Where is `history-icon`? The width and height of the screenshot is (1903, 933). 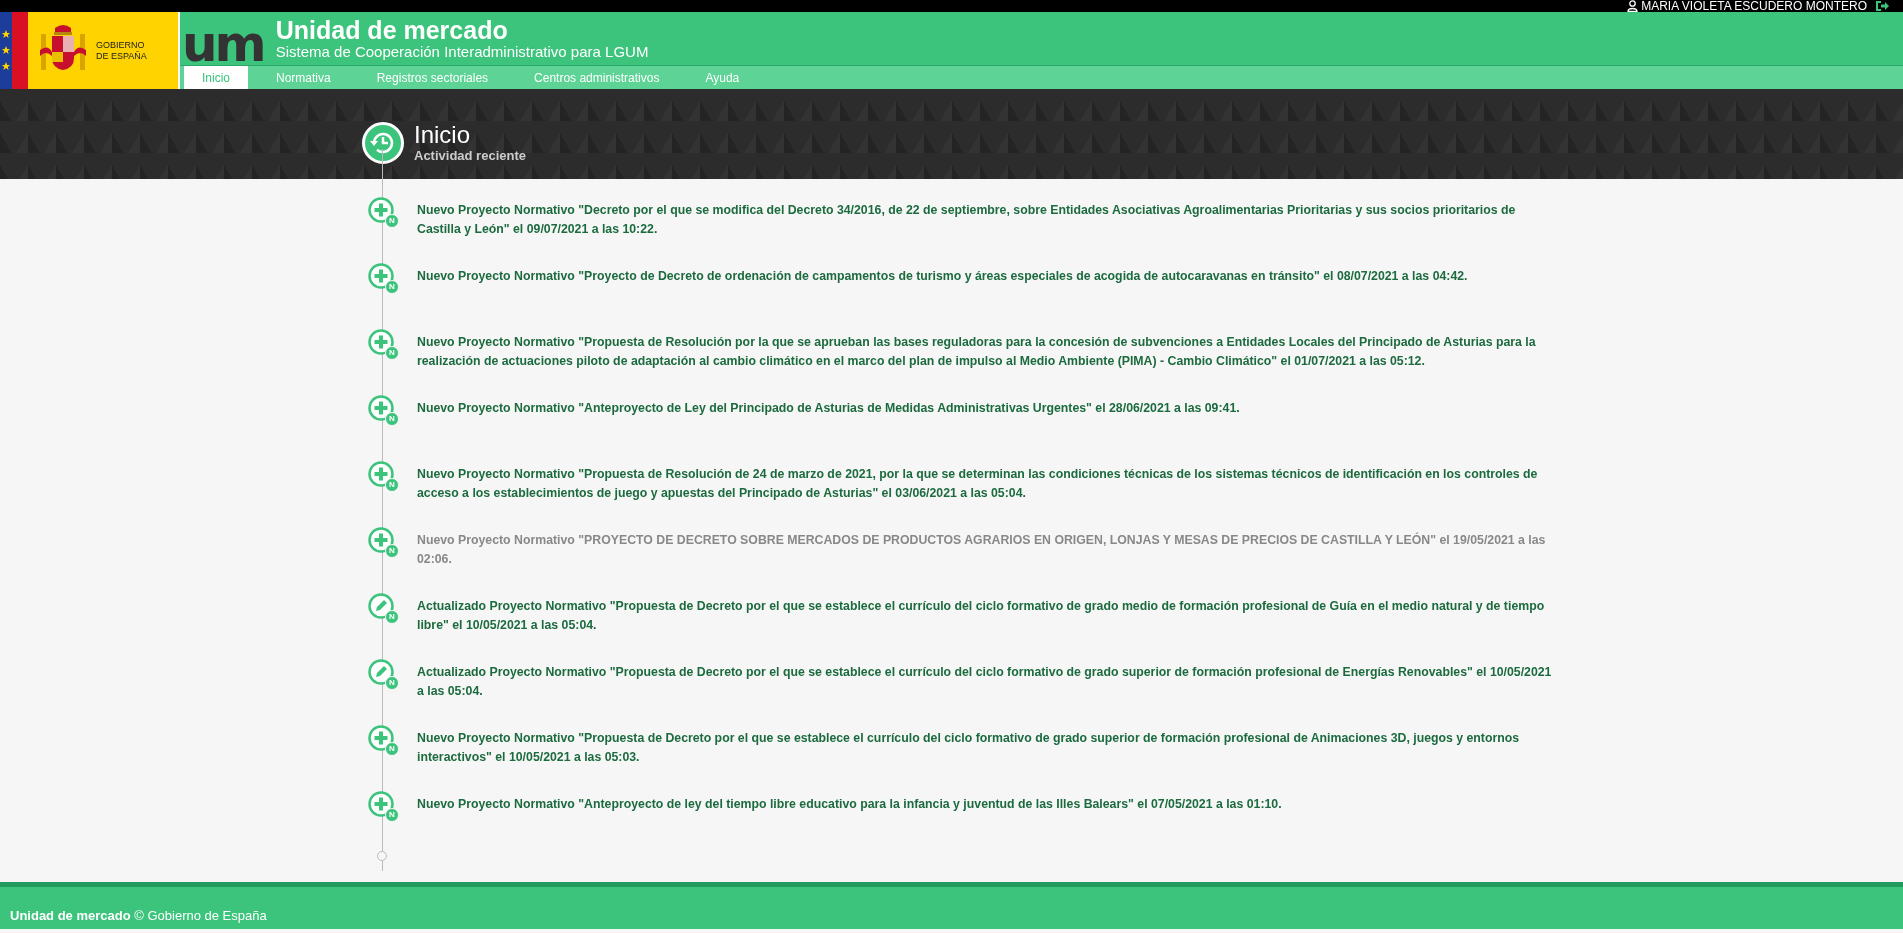
history-icon is located at coordinates (383, 143).